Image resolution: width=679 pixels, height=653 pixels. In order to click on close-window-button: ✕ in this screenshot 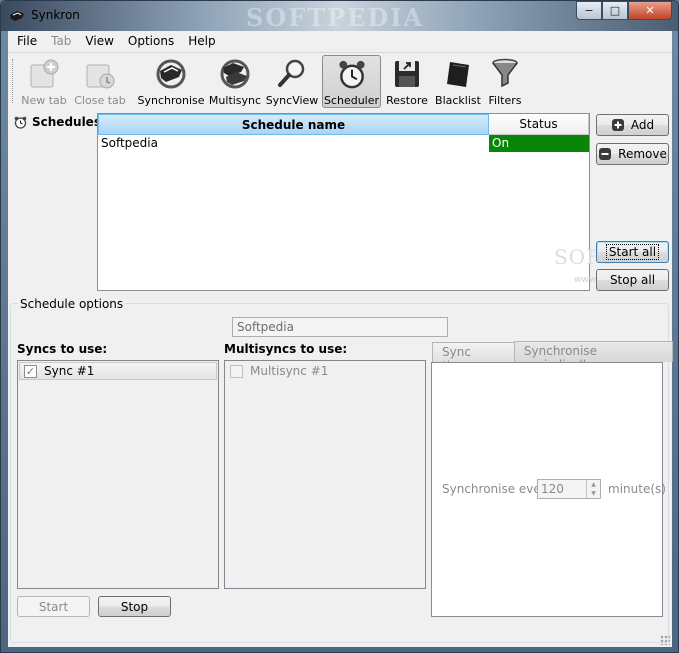, I will do `click(650, 10)`.